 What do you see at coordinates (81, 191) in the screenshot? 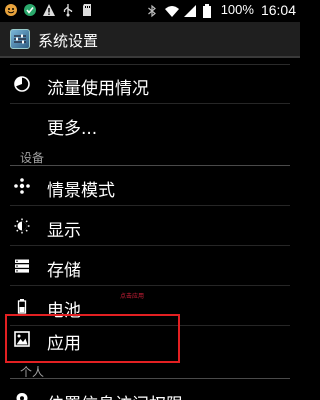
I see `list-item-label: 情景模式` at bounding box center [81, 191].